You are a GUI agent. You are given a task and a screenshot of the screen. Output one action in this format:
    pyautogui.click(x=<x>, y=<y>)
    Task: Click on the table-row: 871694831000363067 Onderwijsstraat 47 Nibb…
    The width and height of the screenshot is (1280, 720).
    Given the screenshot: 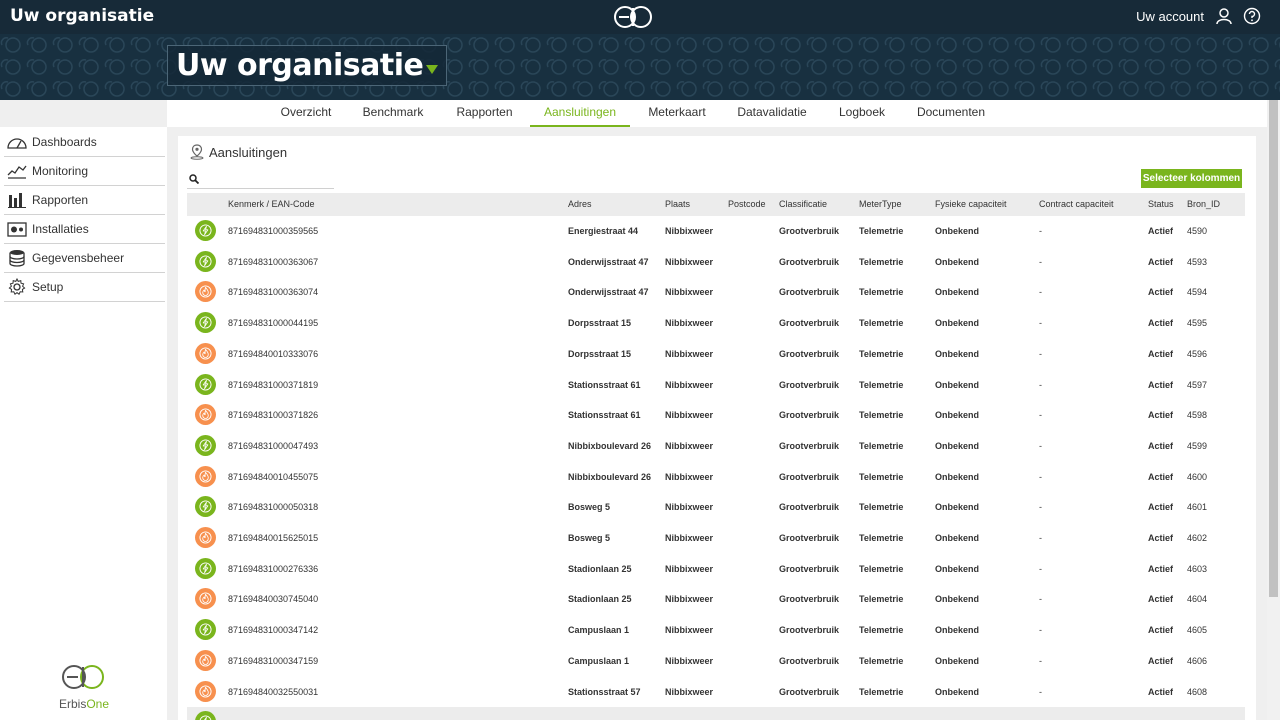 What is the action you would take?
    pyautogui.click(x=716, y=262)
    